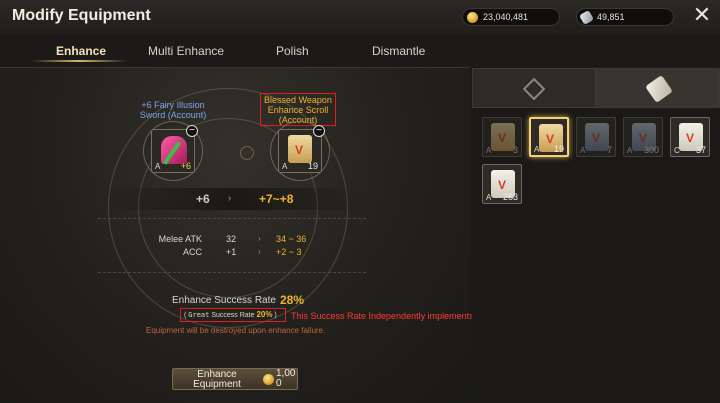  Describe the element at coordinates (291, 239) in the screenshot. I see `stat-melee-atk-next: 34 ~ 36` at that location.